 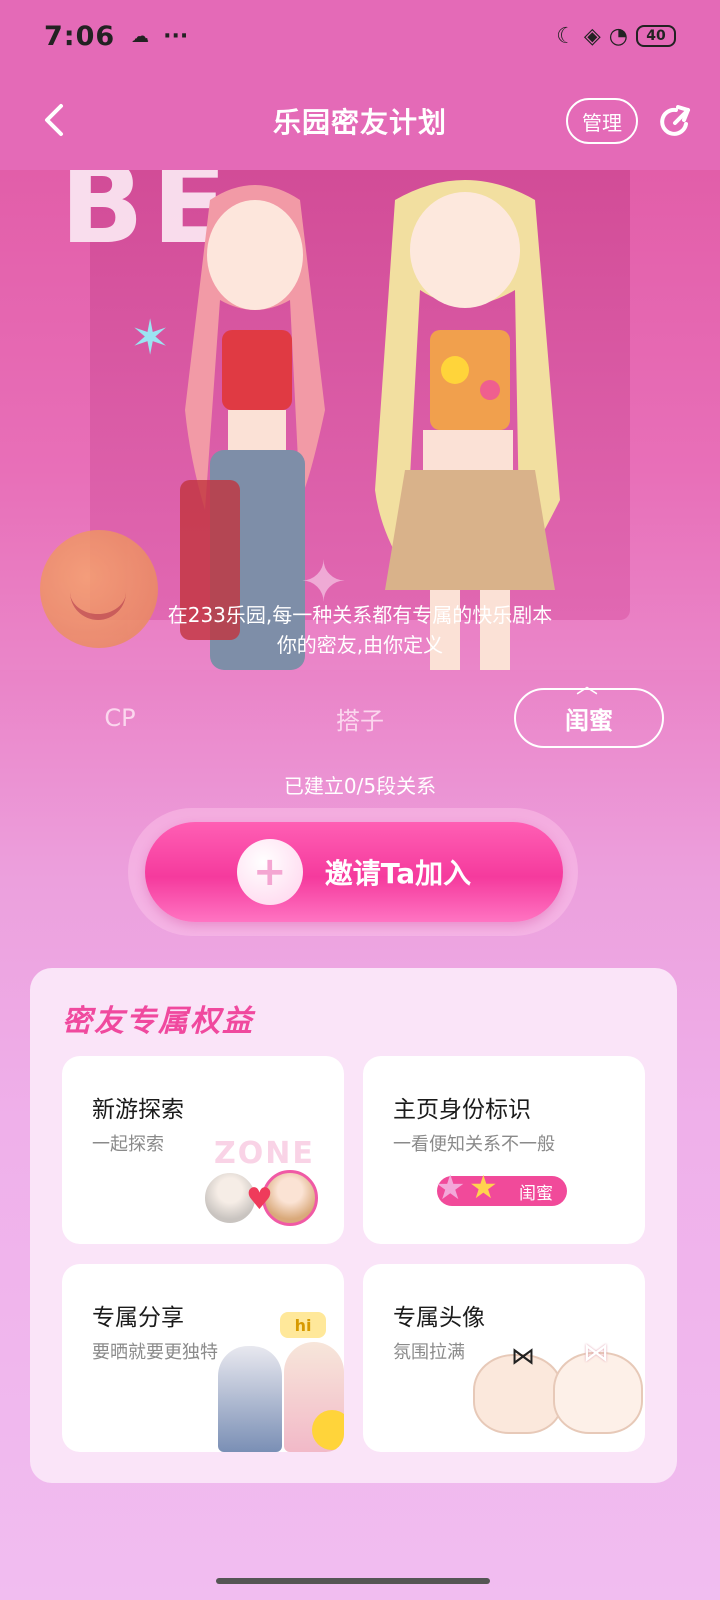 I want to click on tab-dazi: 搭子, so click(x=360, y=718).